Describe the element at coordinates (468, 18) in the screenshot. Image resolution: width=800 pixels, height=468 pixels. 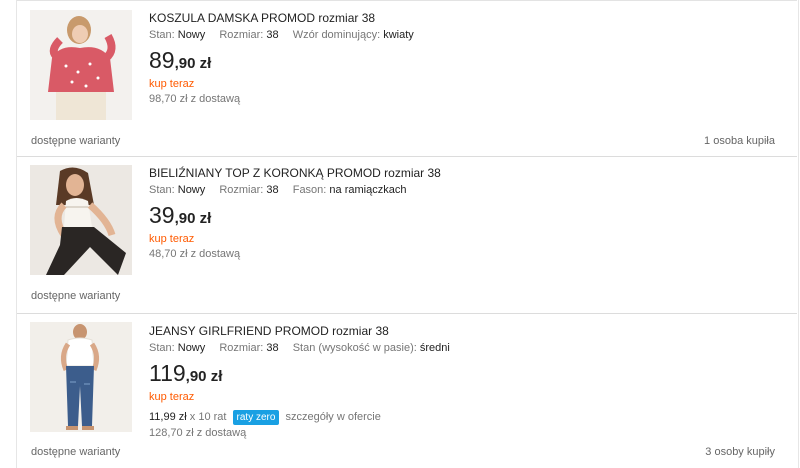
I see `listing-title: KOSZULA DAMSKA PROMOD rozmiar 38` at that location.